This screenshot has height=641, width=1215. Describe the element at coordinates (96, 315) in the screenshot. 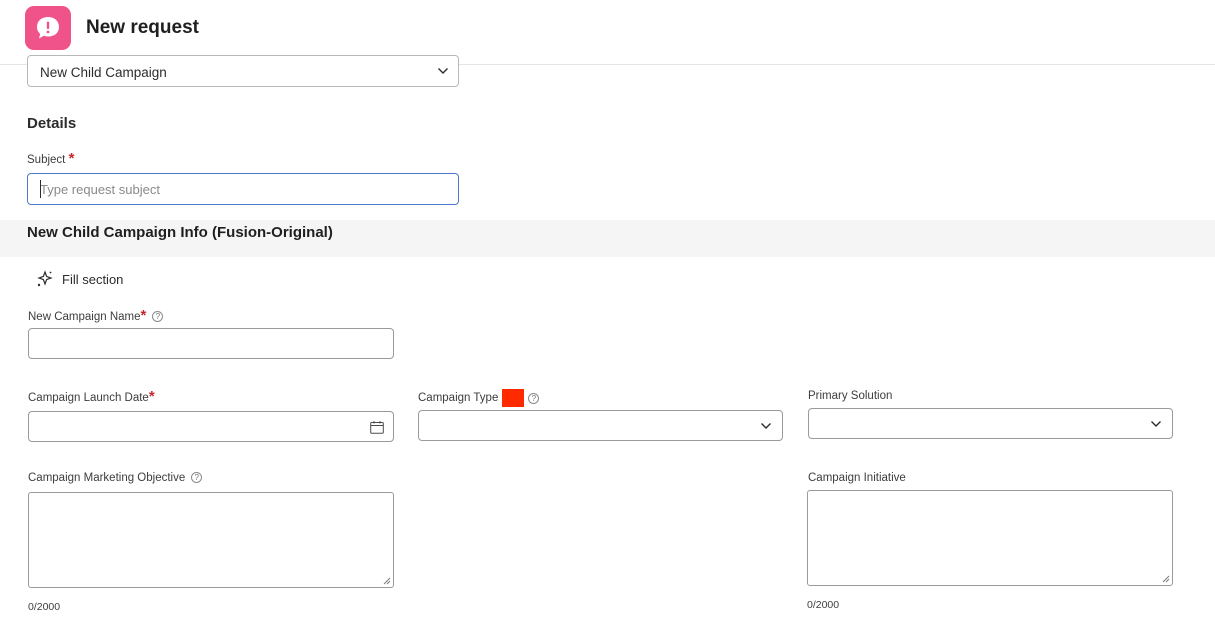

I see `campaign-name-label: New Campaign Name*?` at that location.